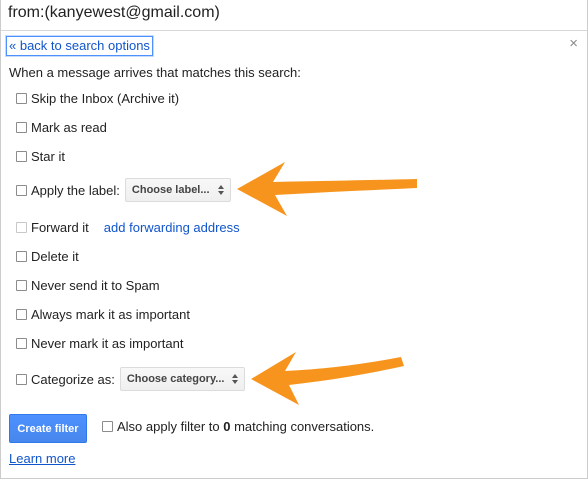 This screenshot has width=588, height=479. Describe the element at coordinates (114, 12) in the screenshot. I see `search-query-text: from:(kanyewest@gmail.com)` at that location.